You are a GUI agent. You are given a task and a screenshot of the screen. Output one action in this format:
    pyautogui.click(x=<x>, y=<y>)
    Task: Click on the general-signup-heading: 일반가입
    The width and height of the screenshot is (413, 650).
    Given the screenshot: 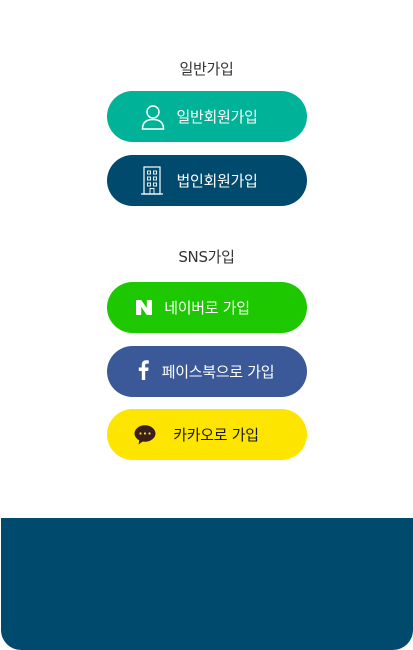 What is the action you would take?
    pyautogui.click(x=206, y=69)
    